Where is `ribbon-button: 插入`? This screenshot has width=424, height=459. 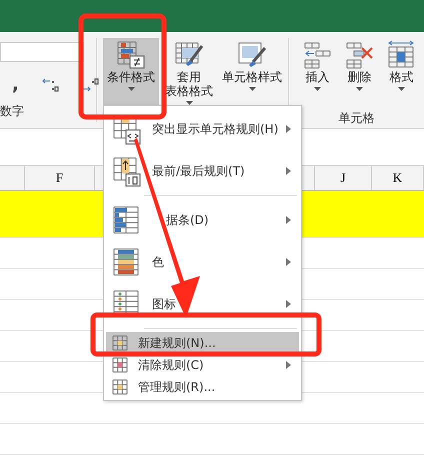 ribbon-button: 插入 is located at coordinates (317, 74).